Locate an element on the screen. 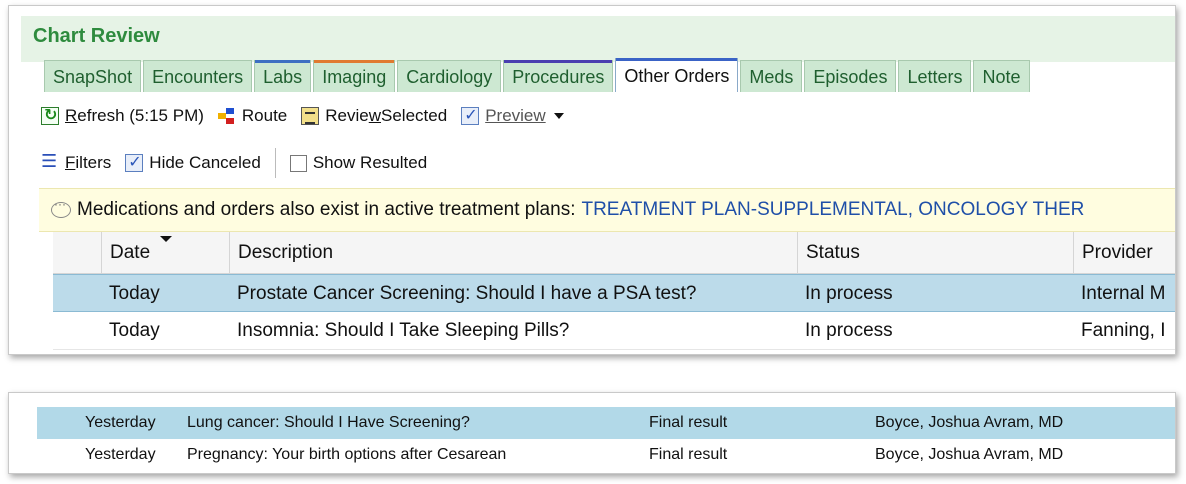 Image resolution: width=1186 pixels, height=484 pixels. document-icon is located at coordinates (310, 116).